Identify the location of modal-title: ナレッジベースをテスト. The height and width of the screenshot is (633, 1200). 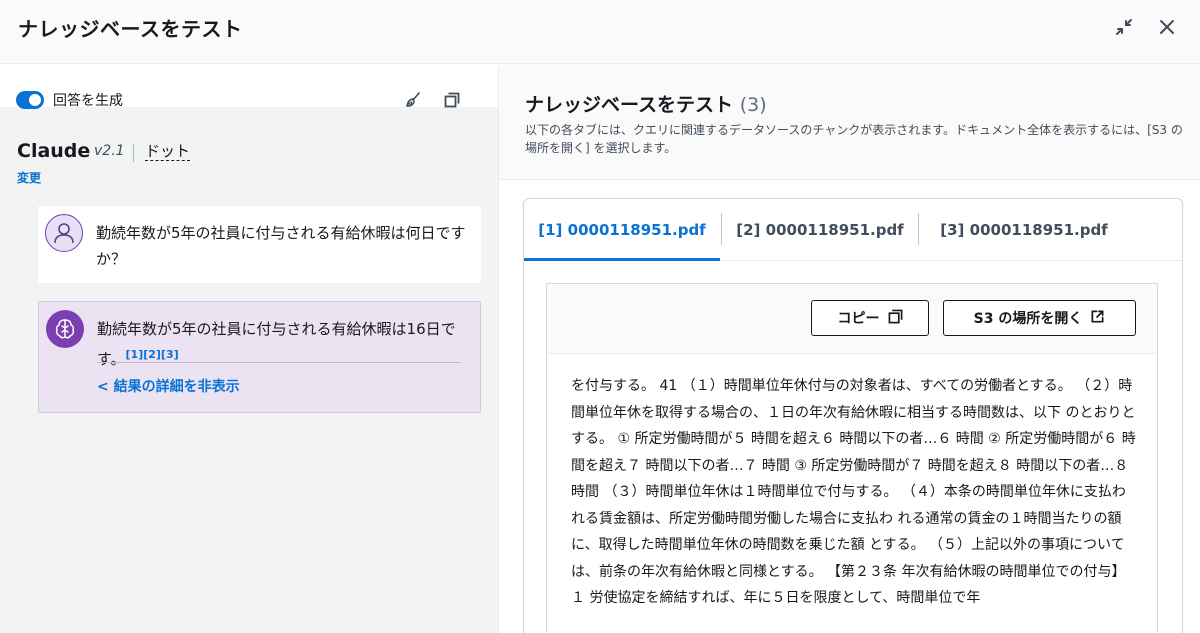
(130, 29).